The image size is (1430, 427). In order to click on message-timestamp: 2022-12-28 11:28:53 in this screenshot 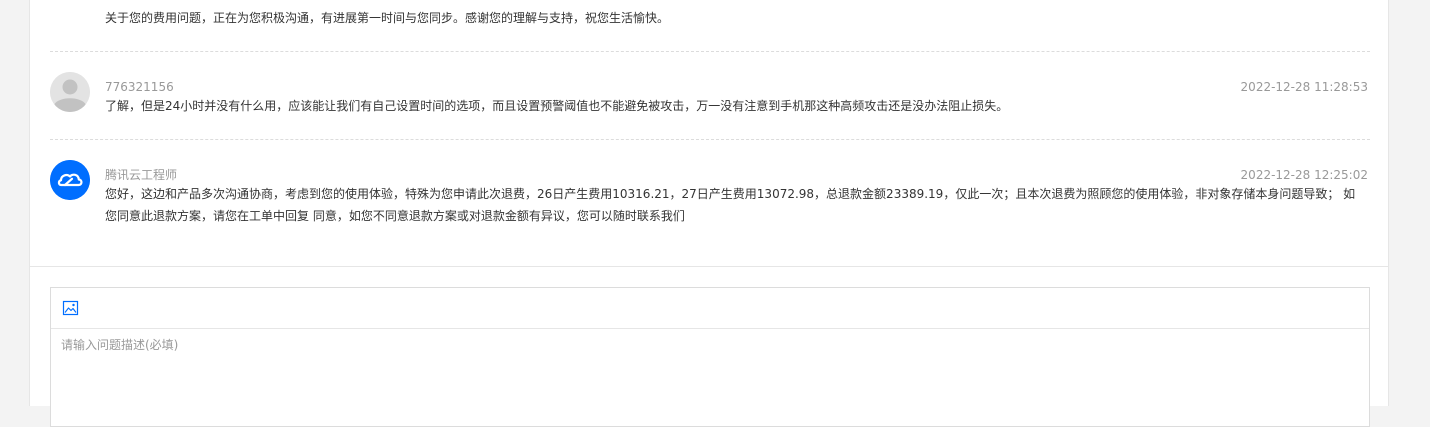, I will do `click(1304, 87)`.